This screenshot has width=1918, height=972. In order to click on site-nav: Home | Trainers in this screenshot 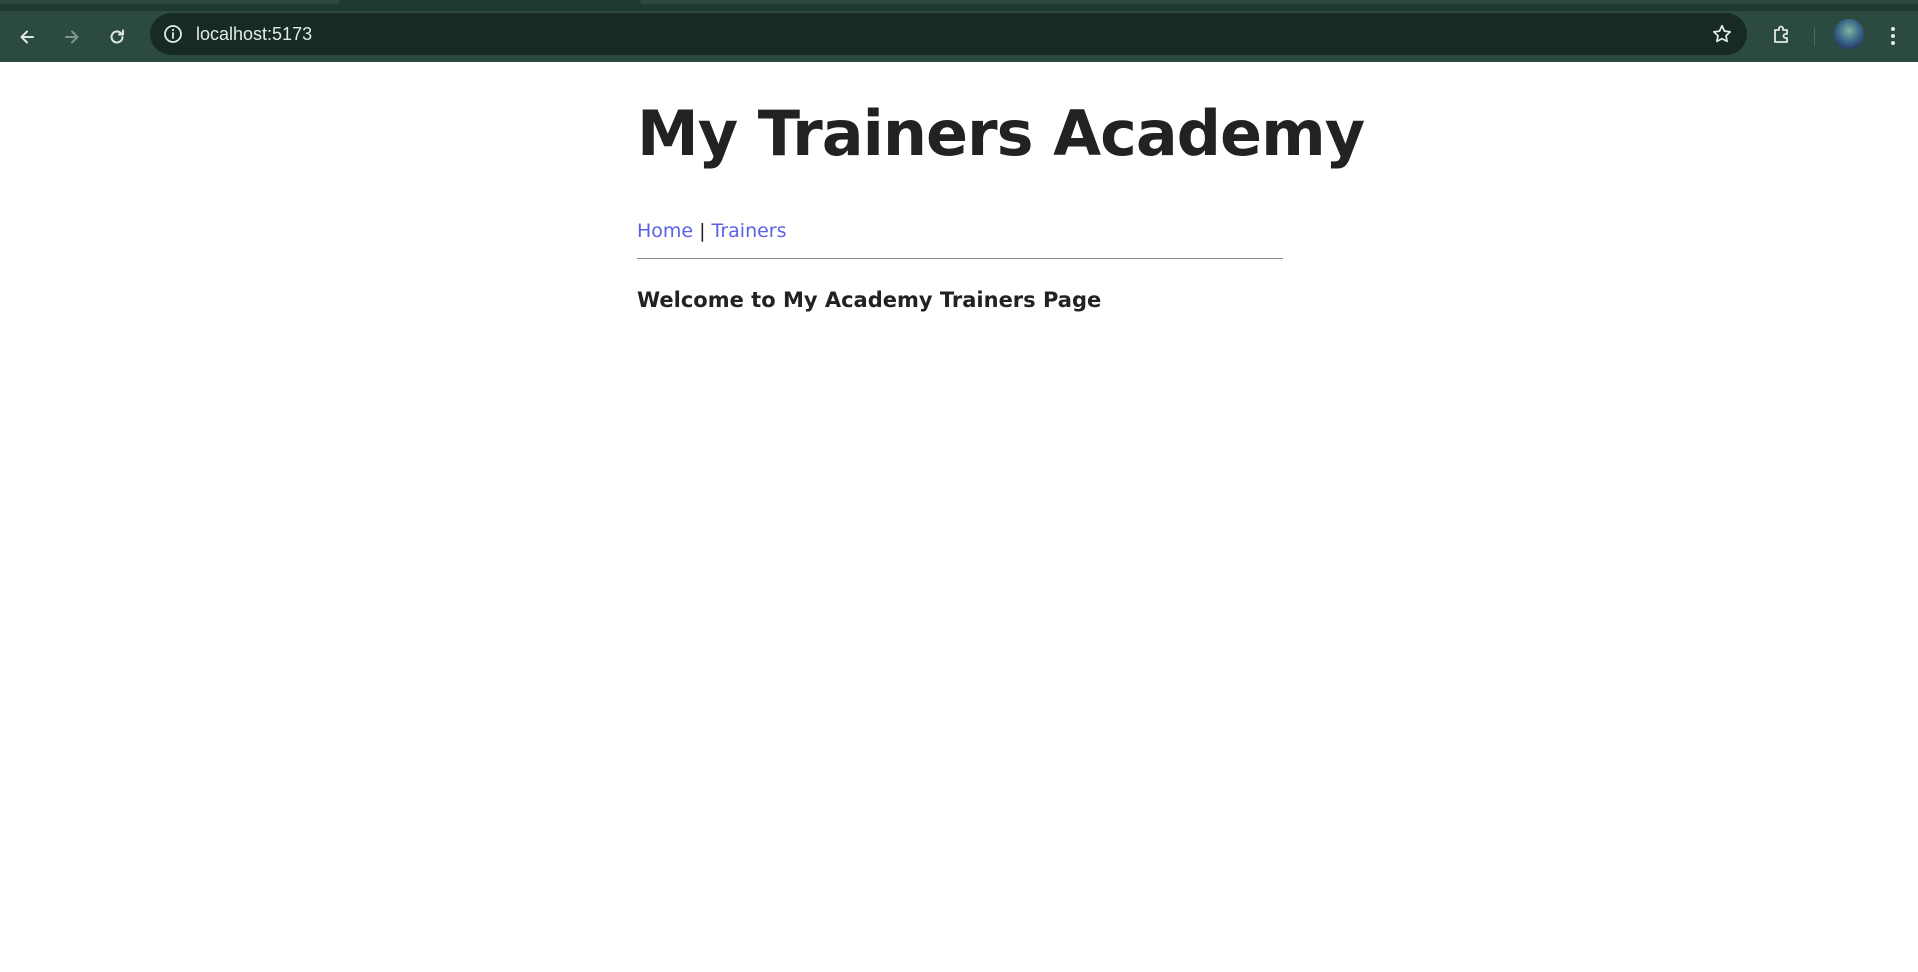, I will do `click(712, 231)`.